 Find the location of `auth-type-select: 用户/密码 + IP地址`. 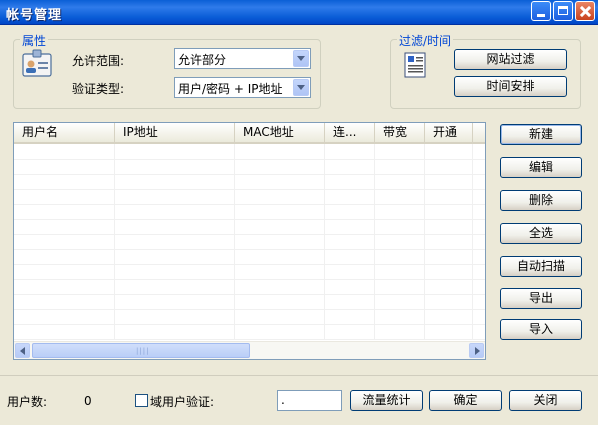

auth-type-select: 用户/密码 + IP地址 is located at coordinates (242, 87).